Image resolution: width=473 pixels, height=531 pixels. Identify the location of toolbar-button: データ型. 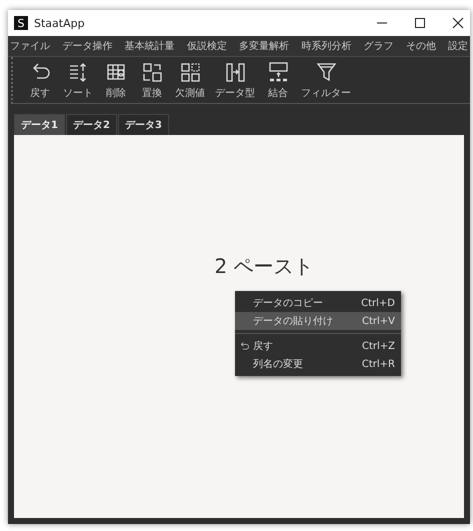
(235, 80).